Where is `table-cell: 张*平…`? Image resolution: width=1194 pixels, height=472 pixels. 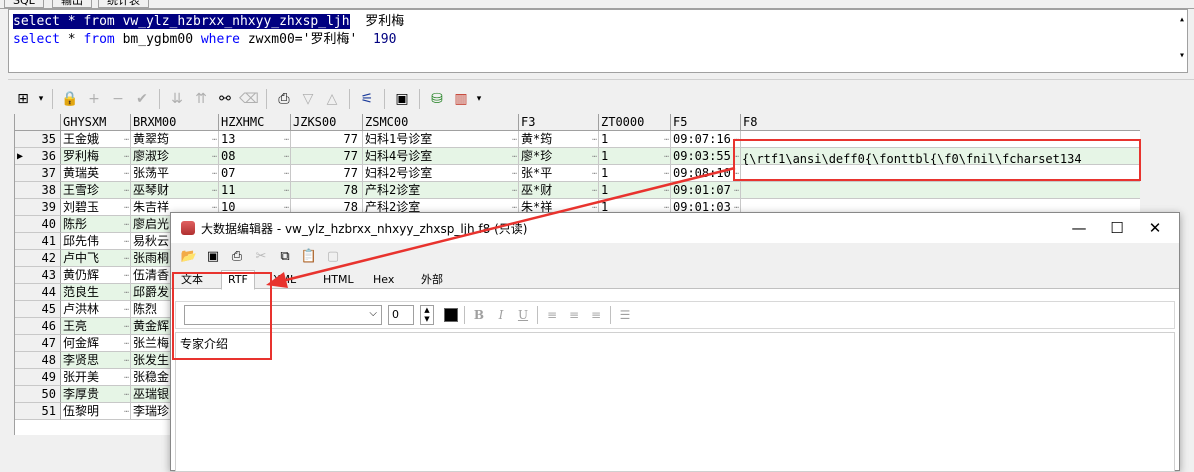
table-cell: 张*平… is located at coordinates (559, 173).